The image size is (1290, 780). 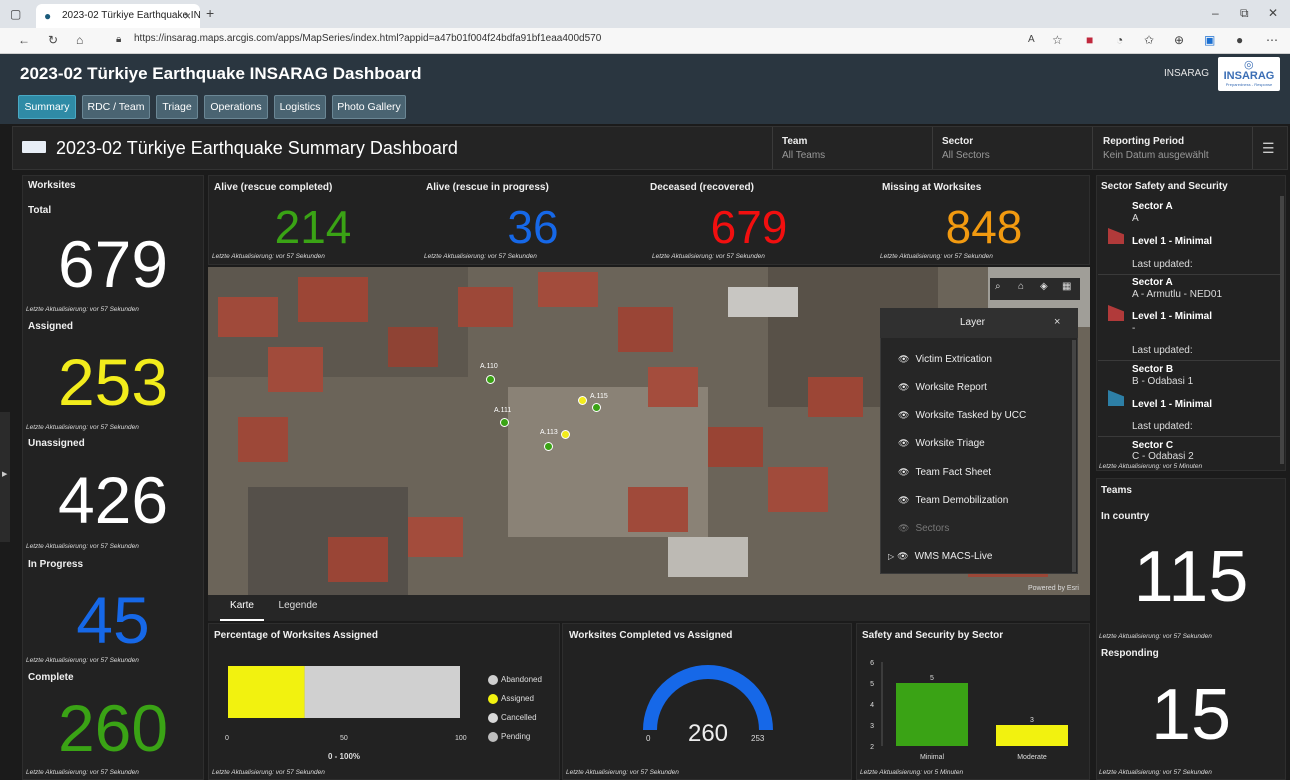 What do you see at coordinates (912, 772) in the screenshot?
I see `last-updated: Letzte Aktualisierung: vor 5 Minuten` at bounding box center [912, 772].